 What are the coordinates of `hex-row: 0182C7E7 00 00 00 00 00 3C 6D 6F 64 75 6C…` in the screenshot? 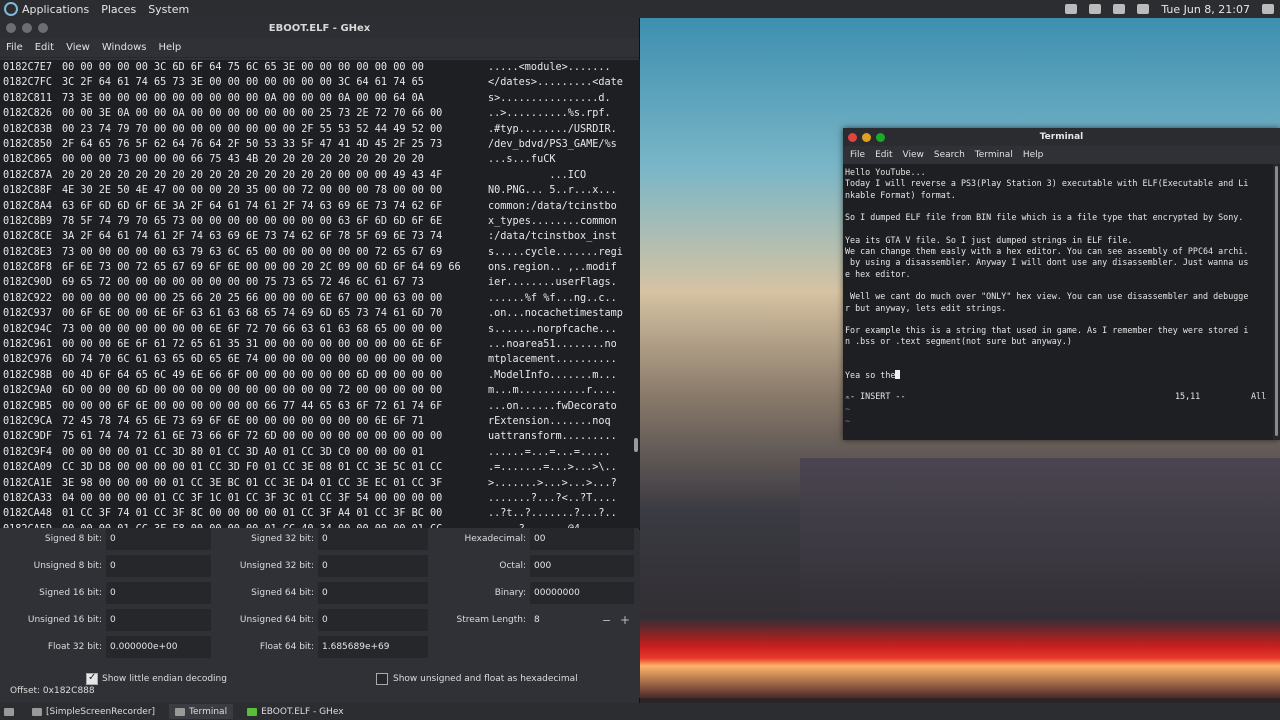 It's located at (316, 67).